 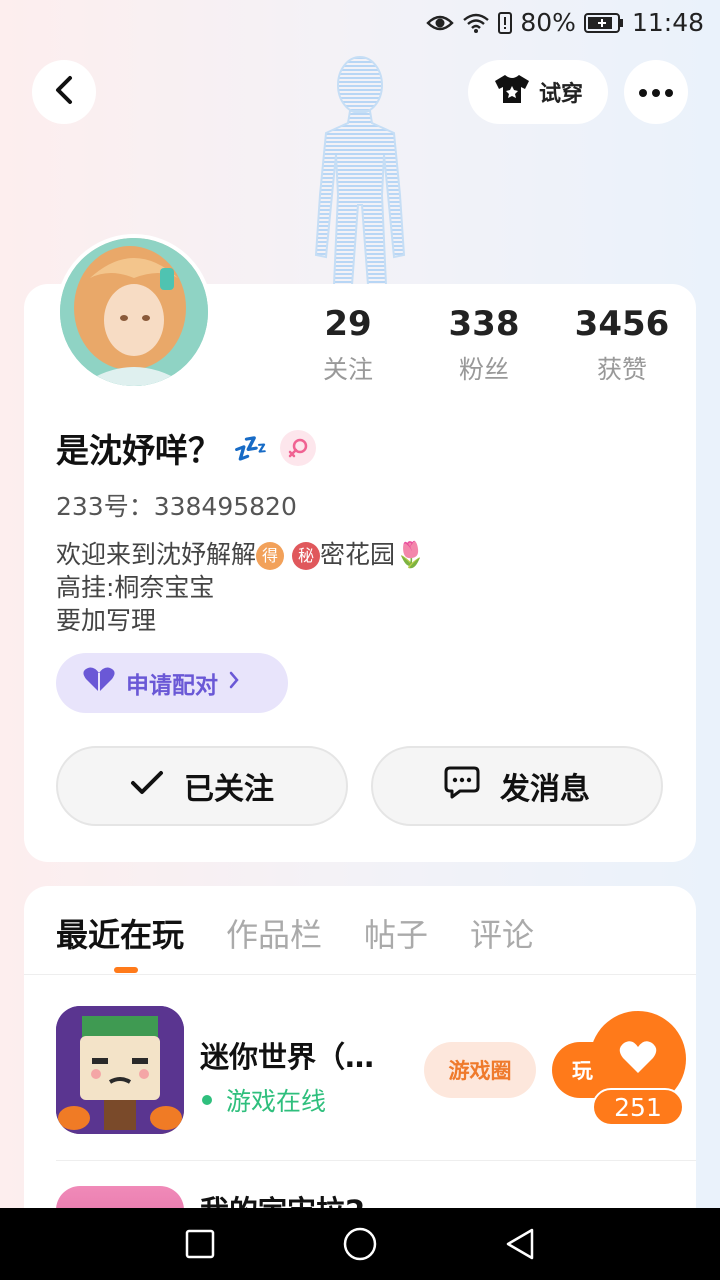 I want to click on followed-button: 已关注, so click(x=202, y=786).